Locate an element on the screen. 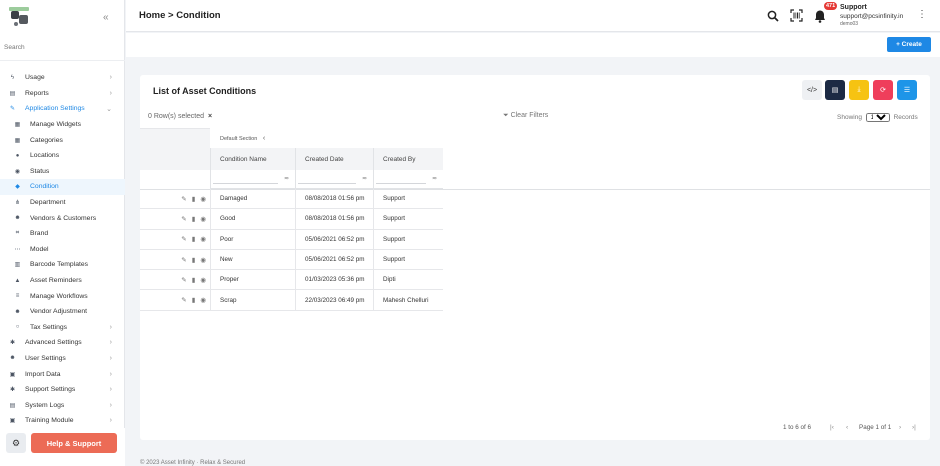 Image resolution: width=940 pixels, height=466 pixels. chevron-left-icon: ‹ is located at coordinates (264, 138).